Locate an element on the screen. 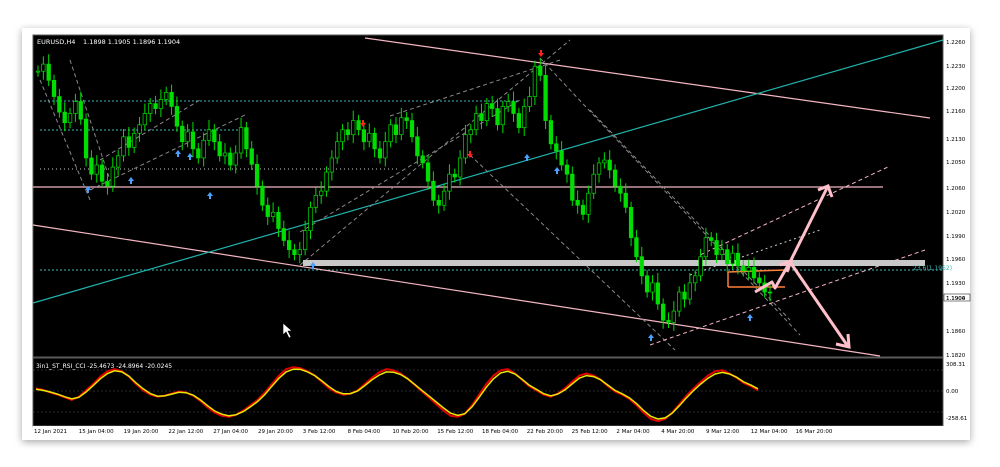 Image resolution: width=1000 pixels, height=467 pixels. time-tick-label: 3 Feb 12:00 is located at coordinates (319, 432).